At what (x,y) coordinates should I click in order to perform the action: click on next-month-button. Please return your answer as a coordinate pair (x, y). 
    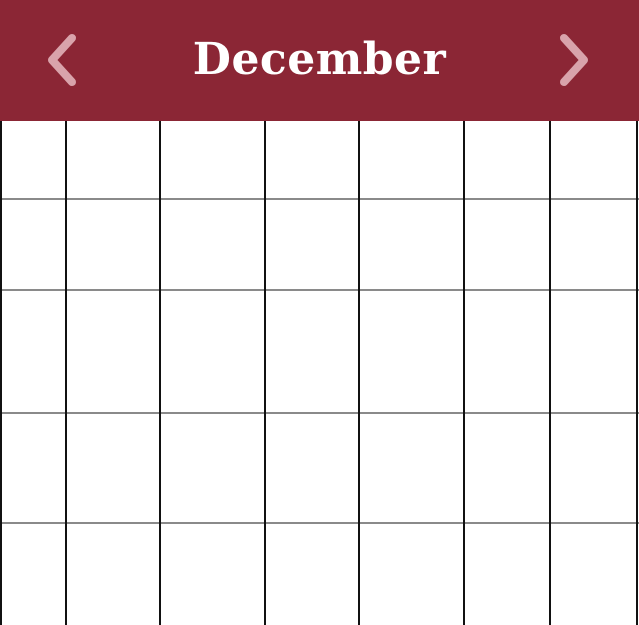
    Looking at the image, I should click on (572, 60).